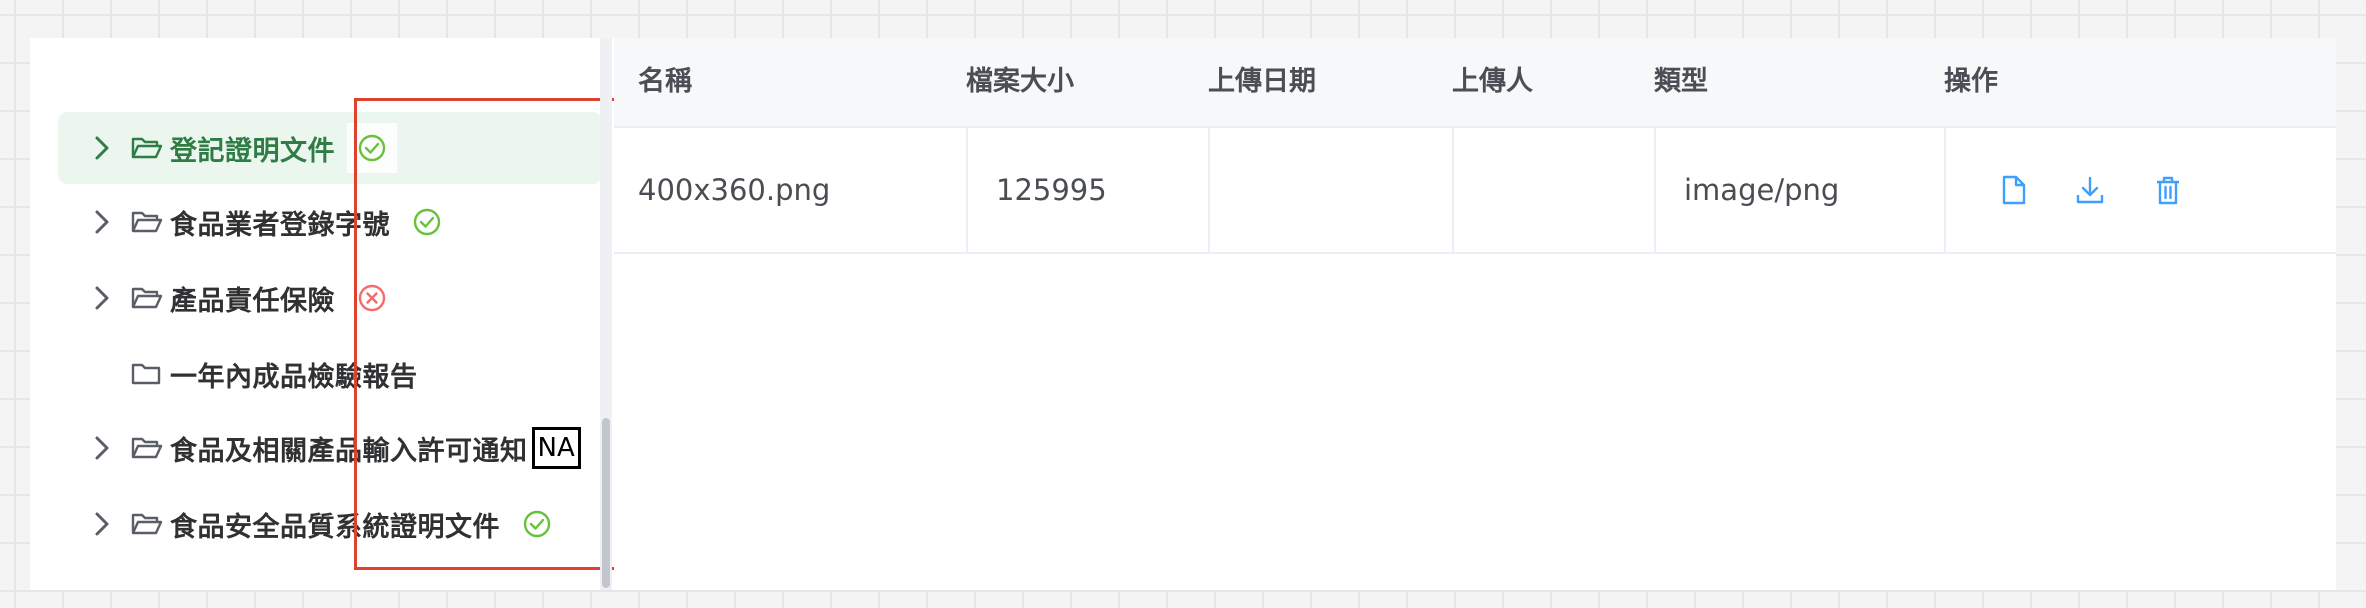 This screenshot has width=2366, height=608. Describe the element at coordinates (1492, 81) in the screenshot. I see `column-header-uploader: 上傳人` at that location.